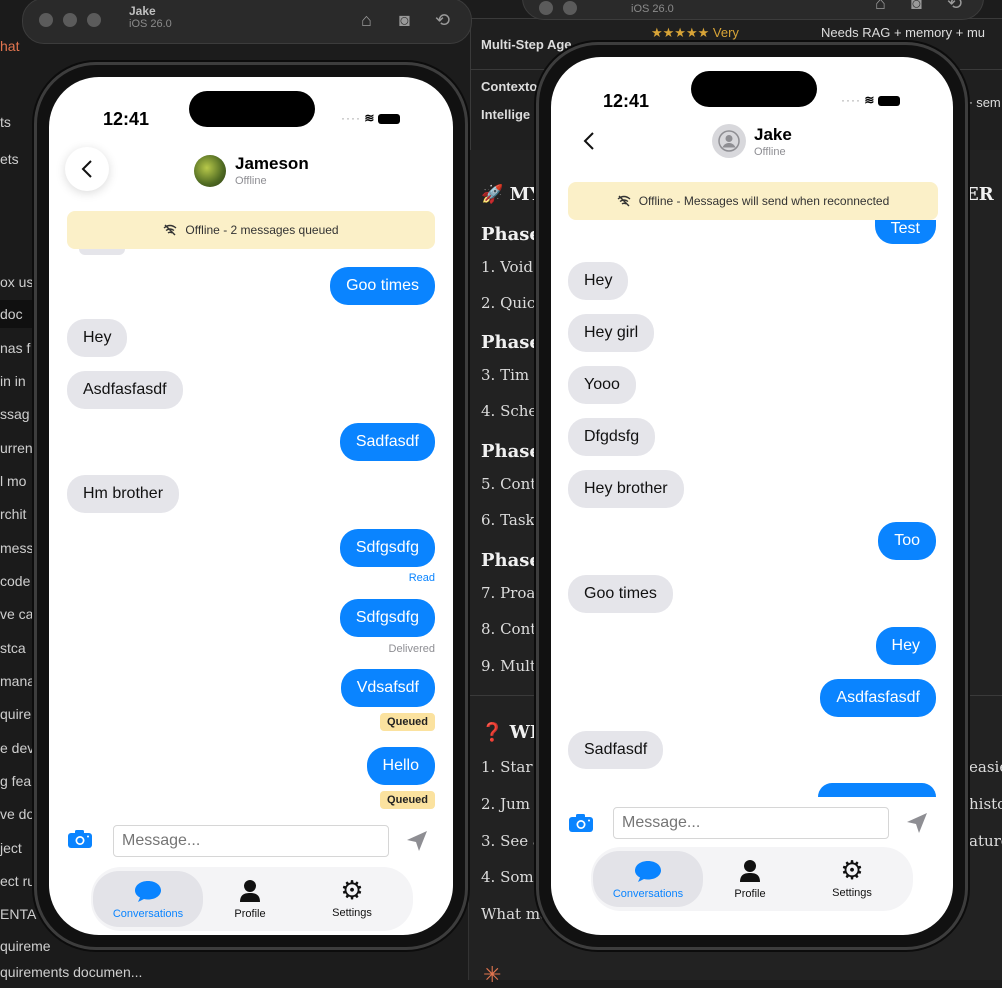 This screenshot has height=988, width=1002. What do you see at coordinates (492, 974) in the screenshot?
I see `spark-icon: ✳` at bounding box center [492, 974].